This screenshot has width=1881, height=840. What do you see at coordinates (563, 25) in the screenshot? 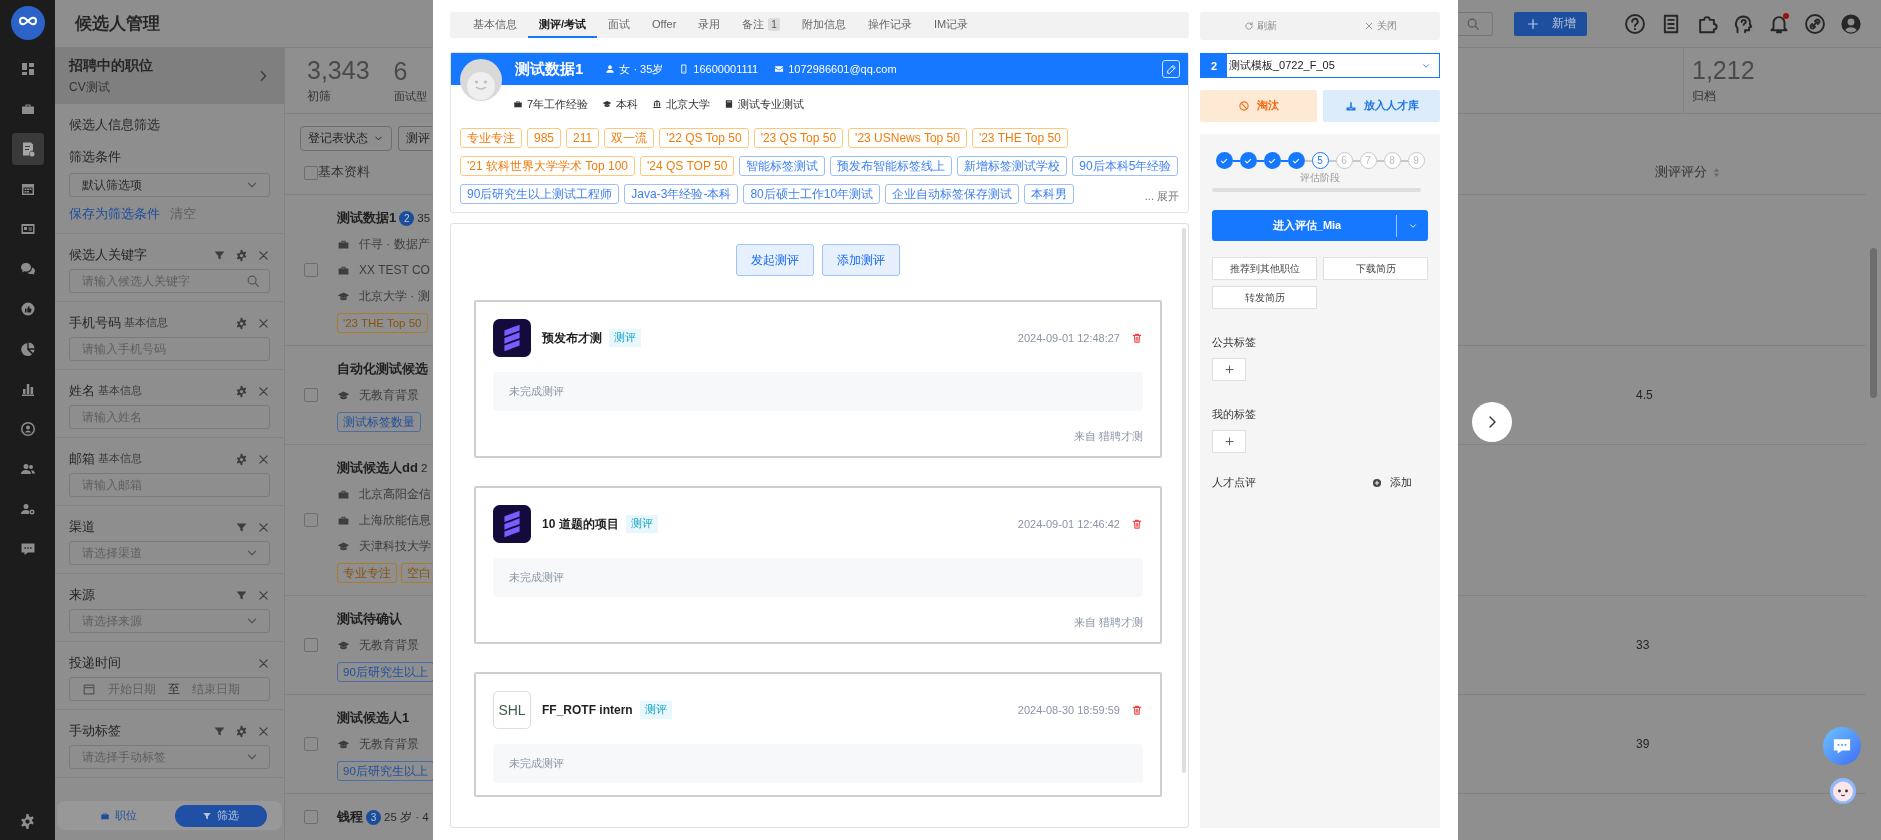
I see `tab: 测评/考试` at bounding box center [563, 25].